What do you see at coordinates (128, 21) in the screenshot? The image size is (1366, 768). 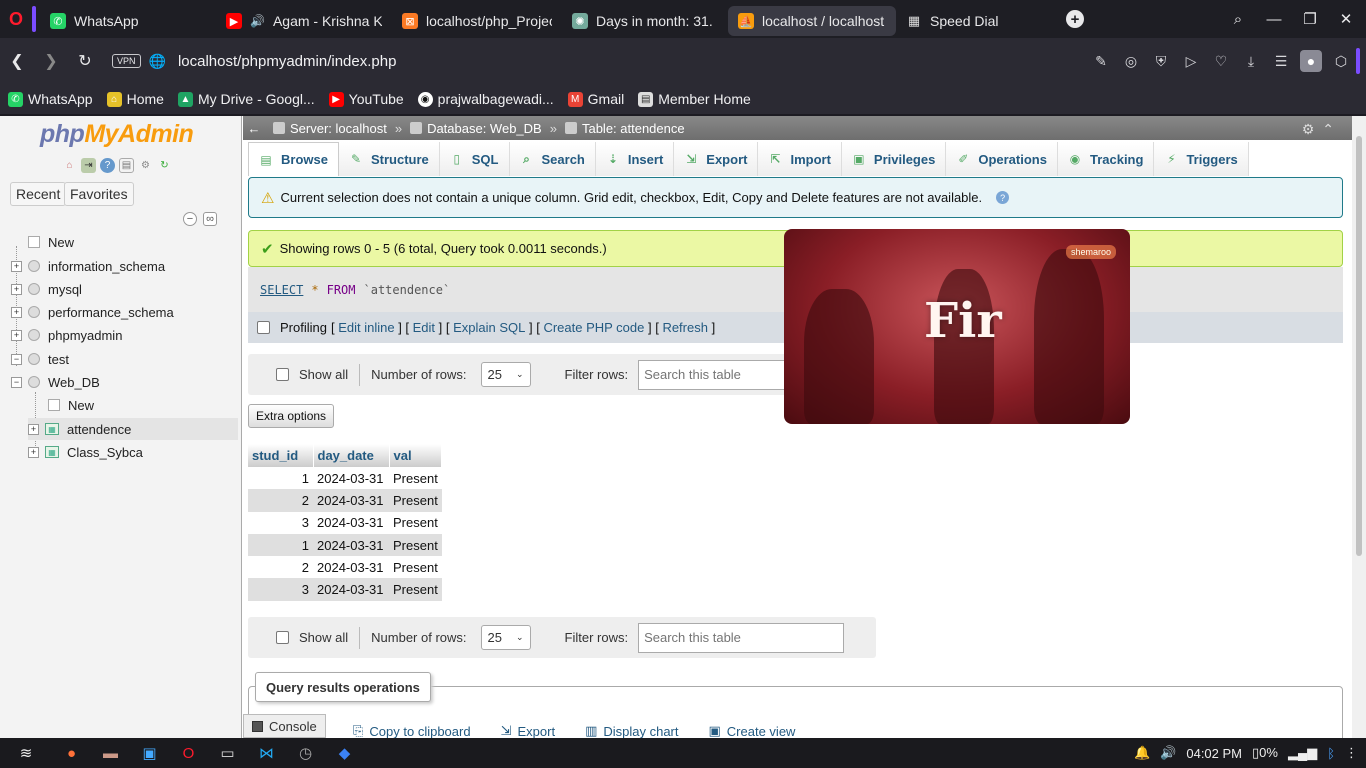 I see `tab-whatsapp: ✆ WhatsApp` at bounding box center [128, 21].